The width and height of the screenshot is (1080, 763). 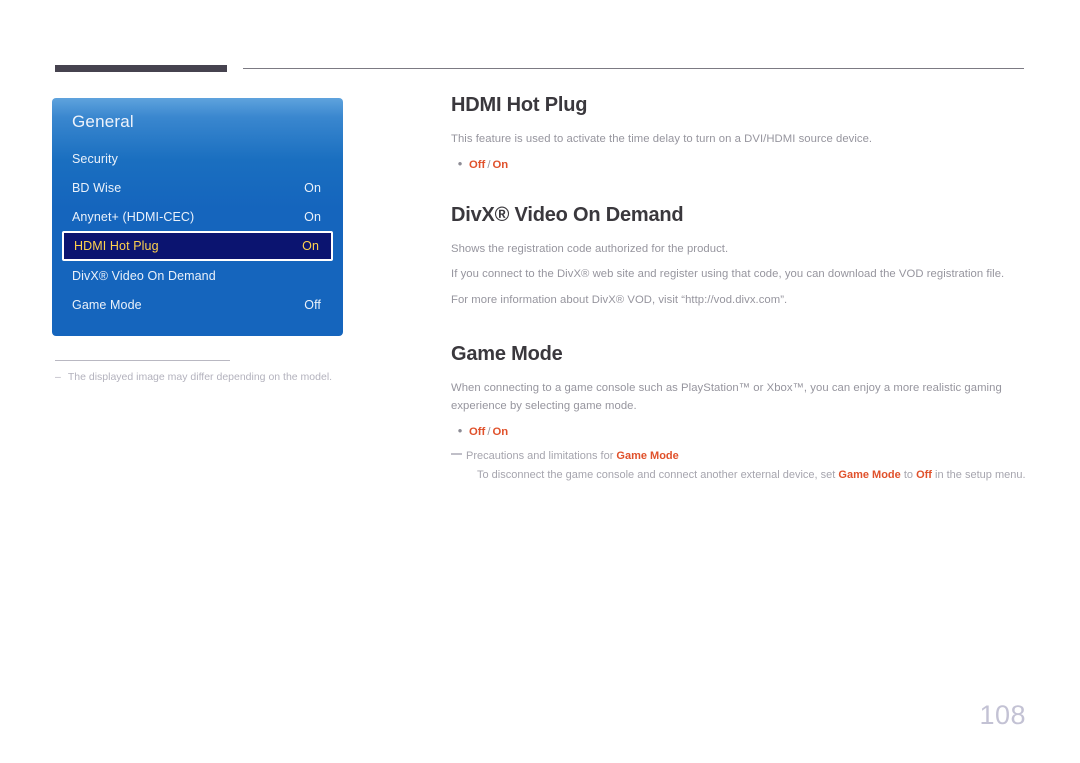 What do you see at coordinates (197, 246) in the screenshot?
I see `osd-menu-item-hdmi-hot-plug: HDMI Hot Plug On` at bounding box center [197, 246].